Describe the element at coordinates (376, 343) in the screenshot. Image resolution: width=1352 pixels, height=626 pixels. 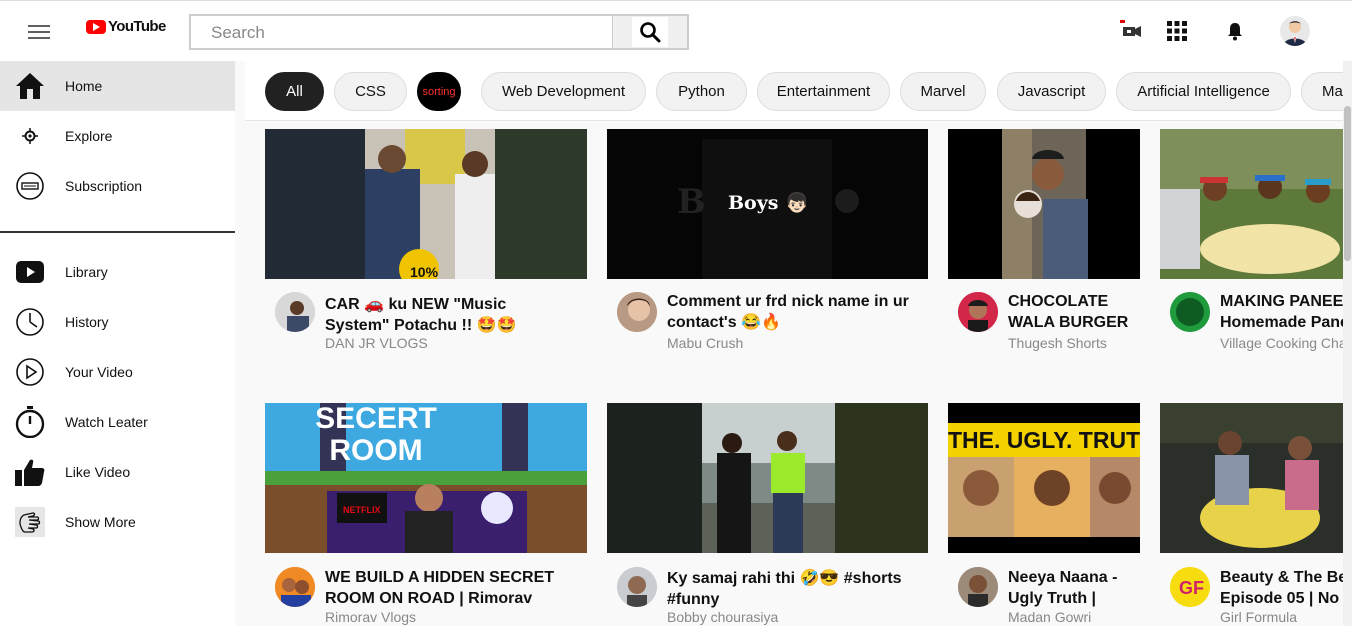
I see `channel-name: DAN JR VLOGS` at that location.